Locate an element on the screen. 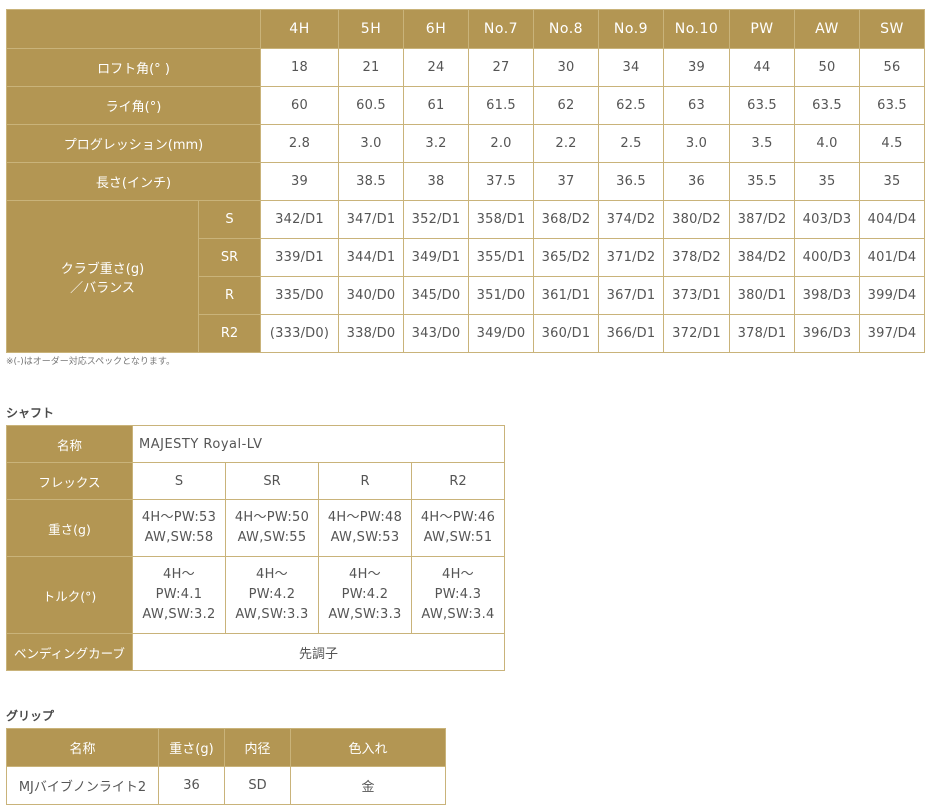 This screenshot has width=929, height=811. spec-cell: 366/D1 is located at coordinates (631, 333).